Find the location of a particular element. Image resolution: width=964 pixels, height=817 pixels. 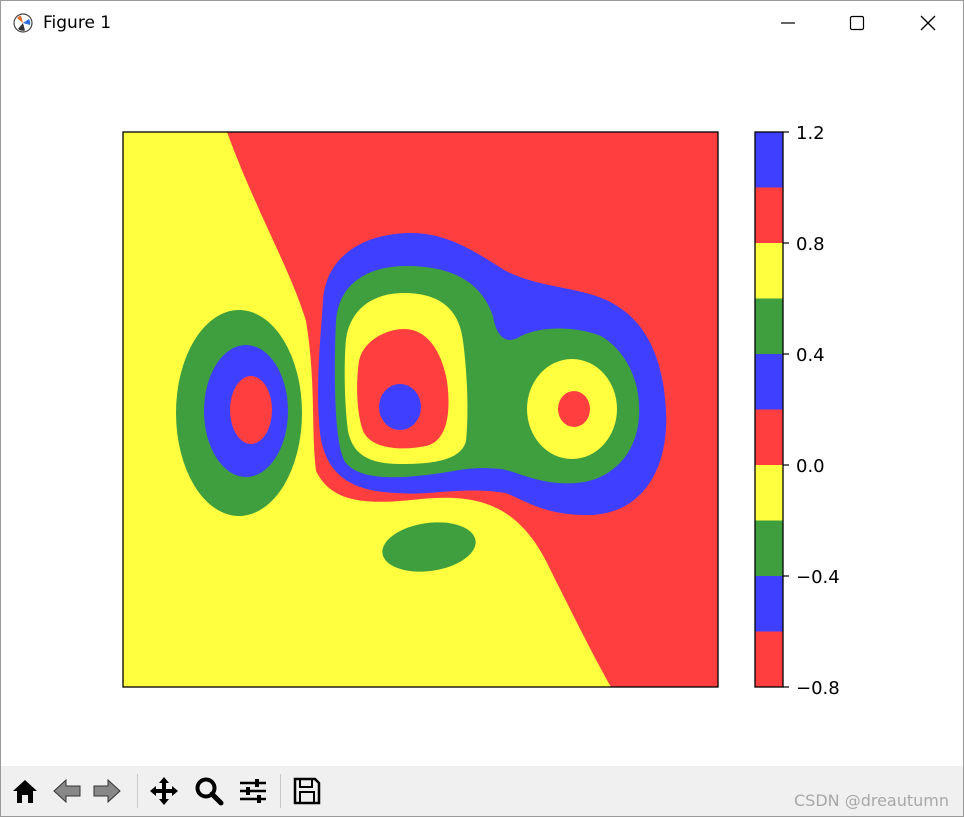

zoom-button is located at coordinates (209, 791).